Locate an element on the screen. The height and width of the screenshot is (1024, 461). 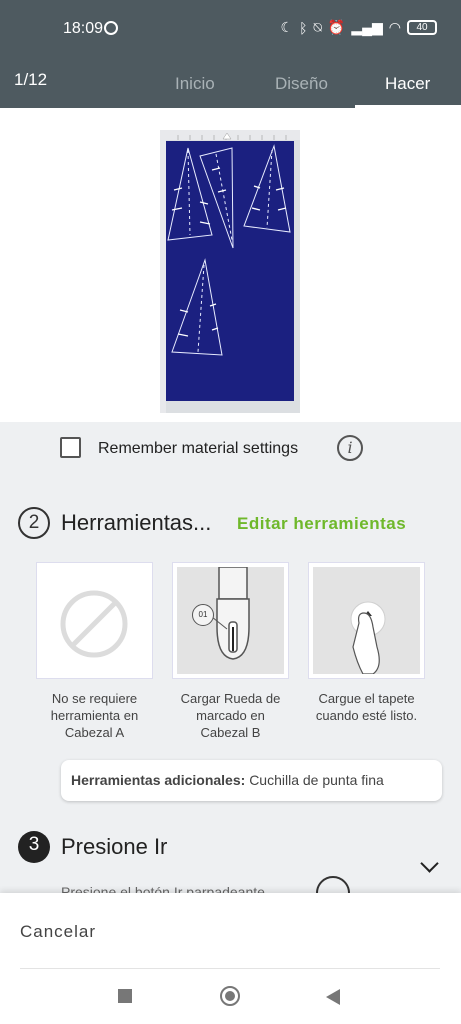
status-icons: ☾ ᛒ ⍉ ⏰ ▂▄▆ ◠ 40 is located at coordinates (359, 27).